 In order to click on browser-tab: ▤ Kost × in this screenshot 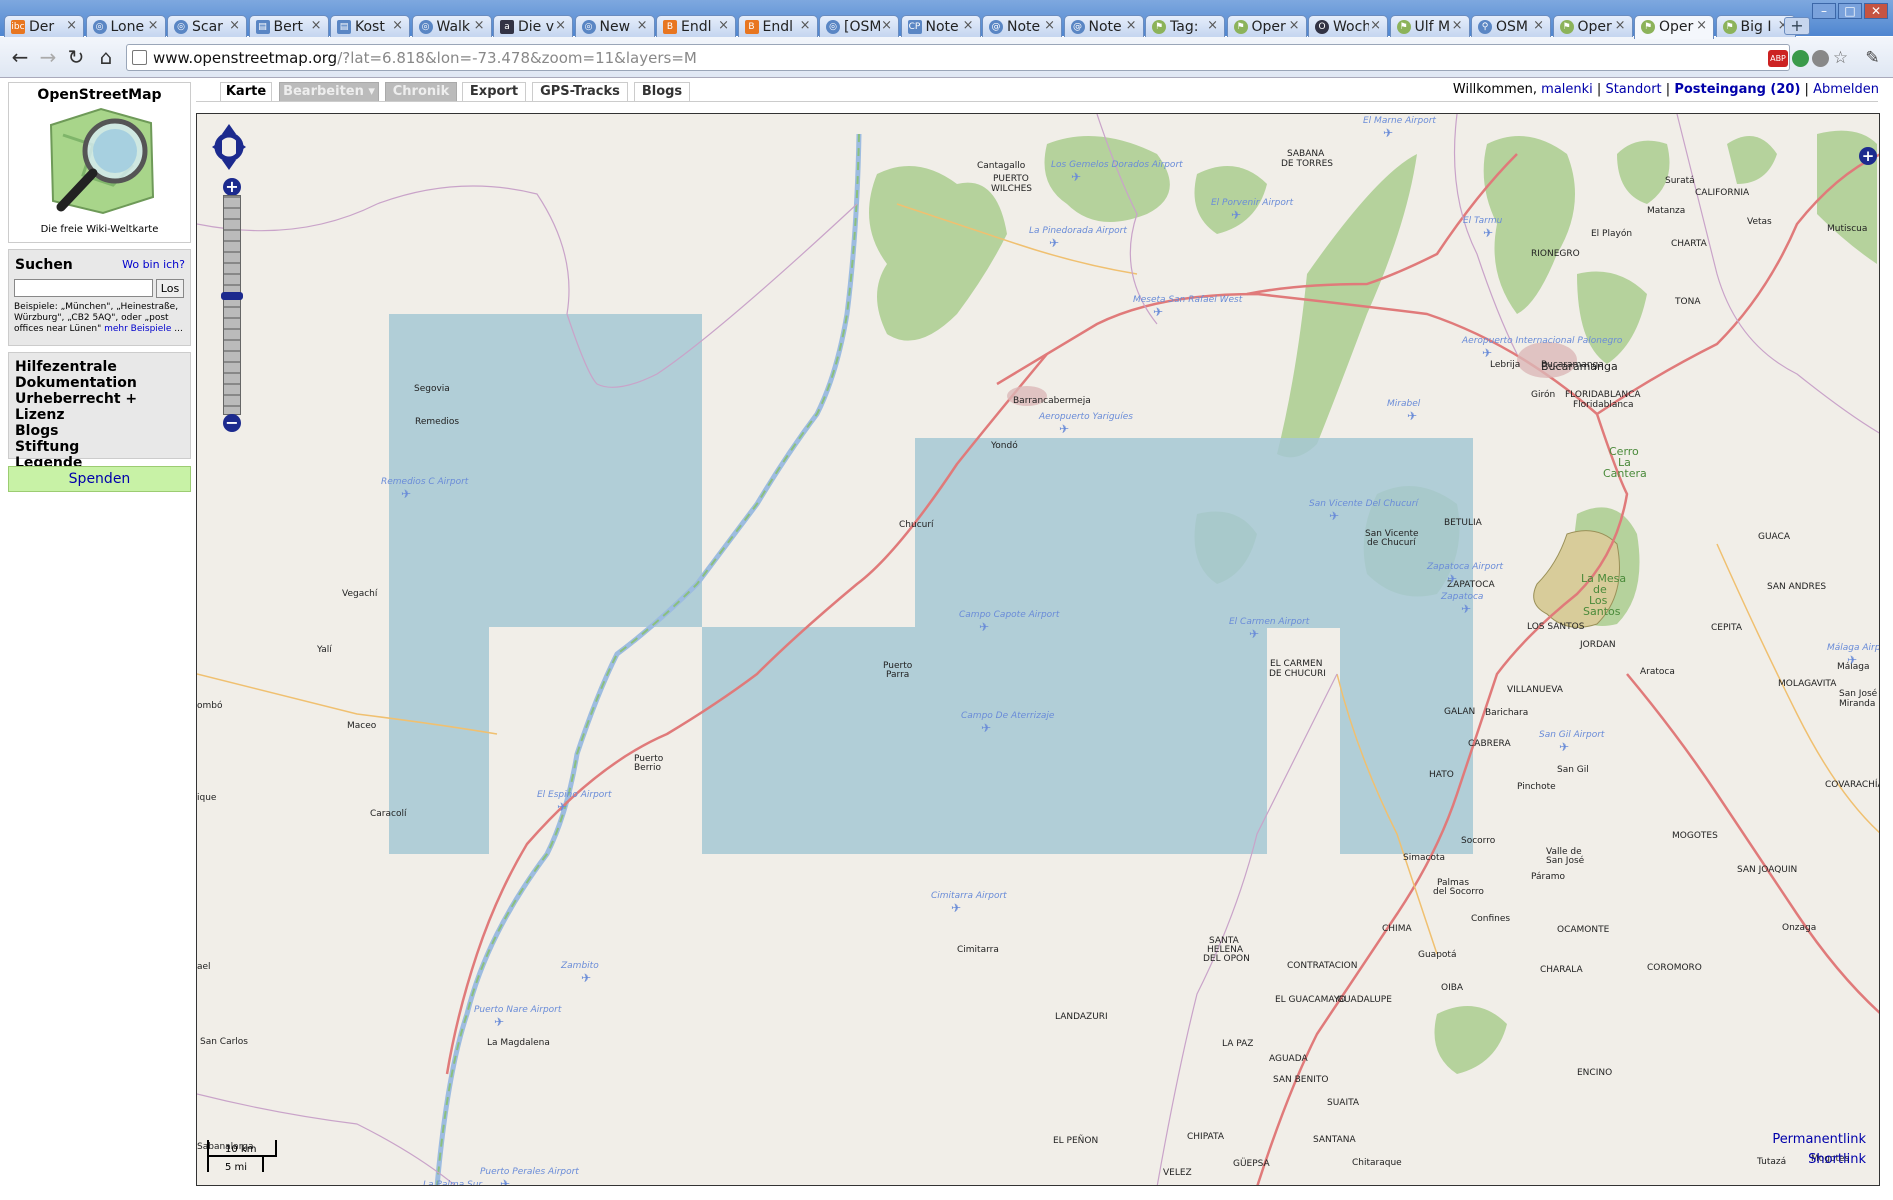, I will do `click(370, 26)`.